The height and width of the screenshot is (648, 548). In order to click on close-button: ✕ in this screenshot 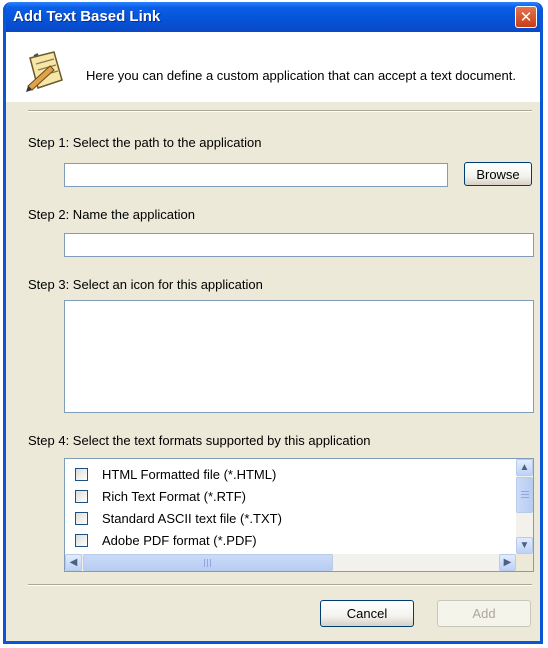, I will do `click(526, 17)`.